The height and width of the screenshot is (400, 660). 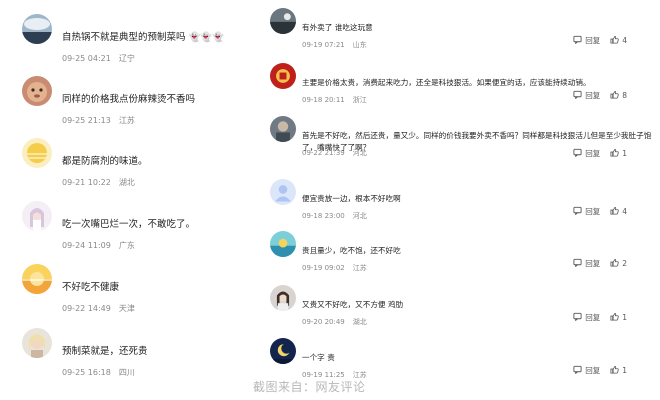 What do you see at coordinates (129, 99) in the screenshot?
I see `comment-text: 同样的价格我点份麻辣烫不香吗` at bounding box center [129, 99].